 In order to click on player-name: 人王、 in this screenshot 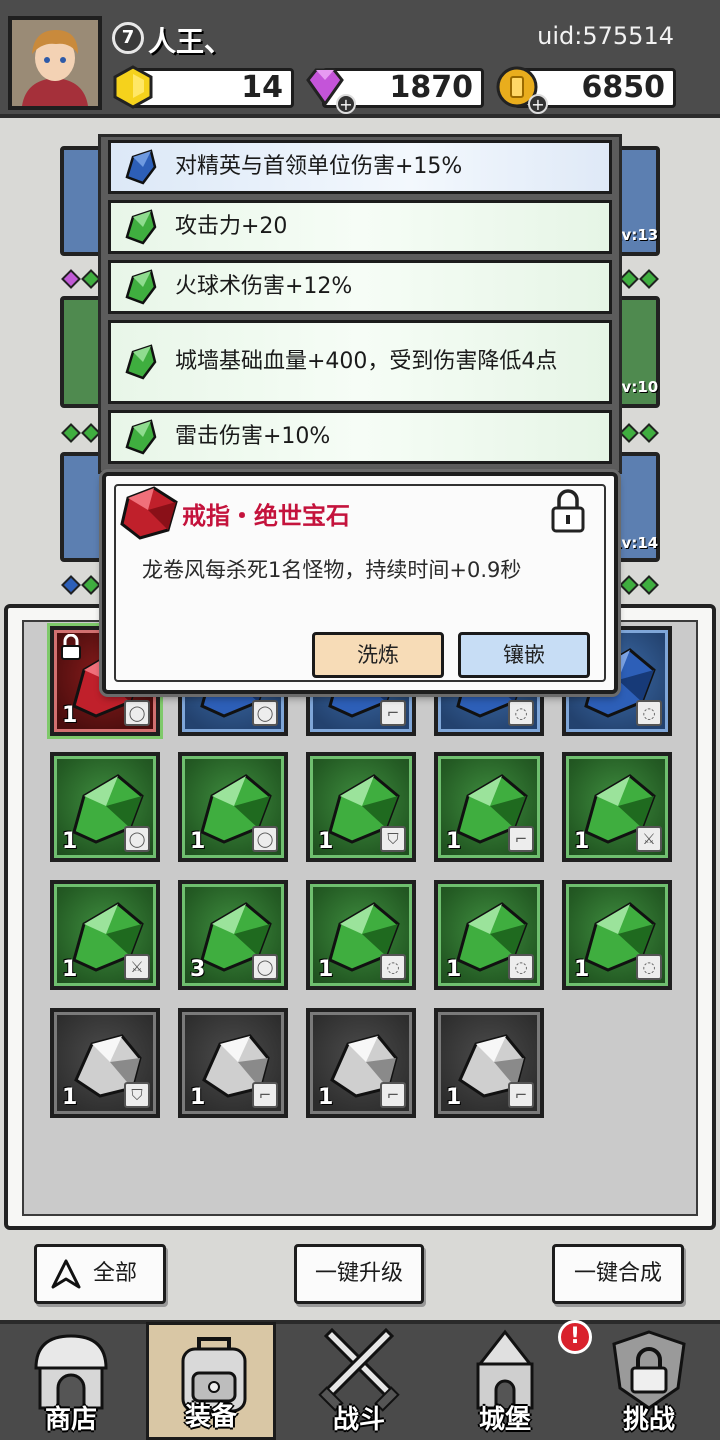, I will do `click(190, 41)`.